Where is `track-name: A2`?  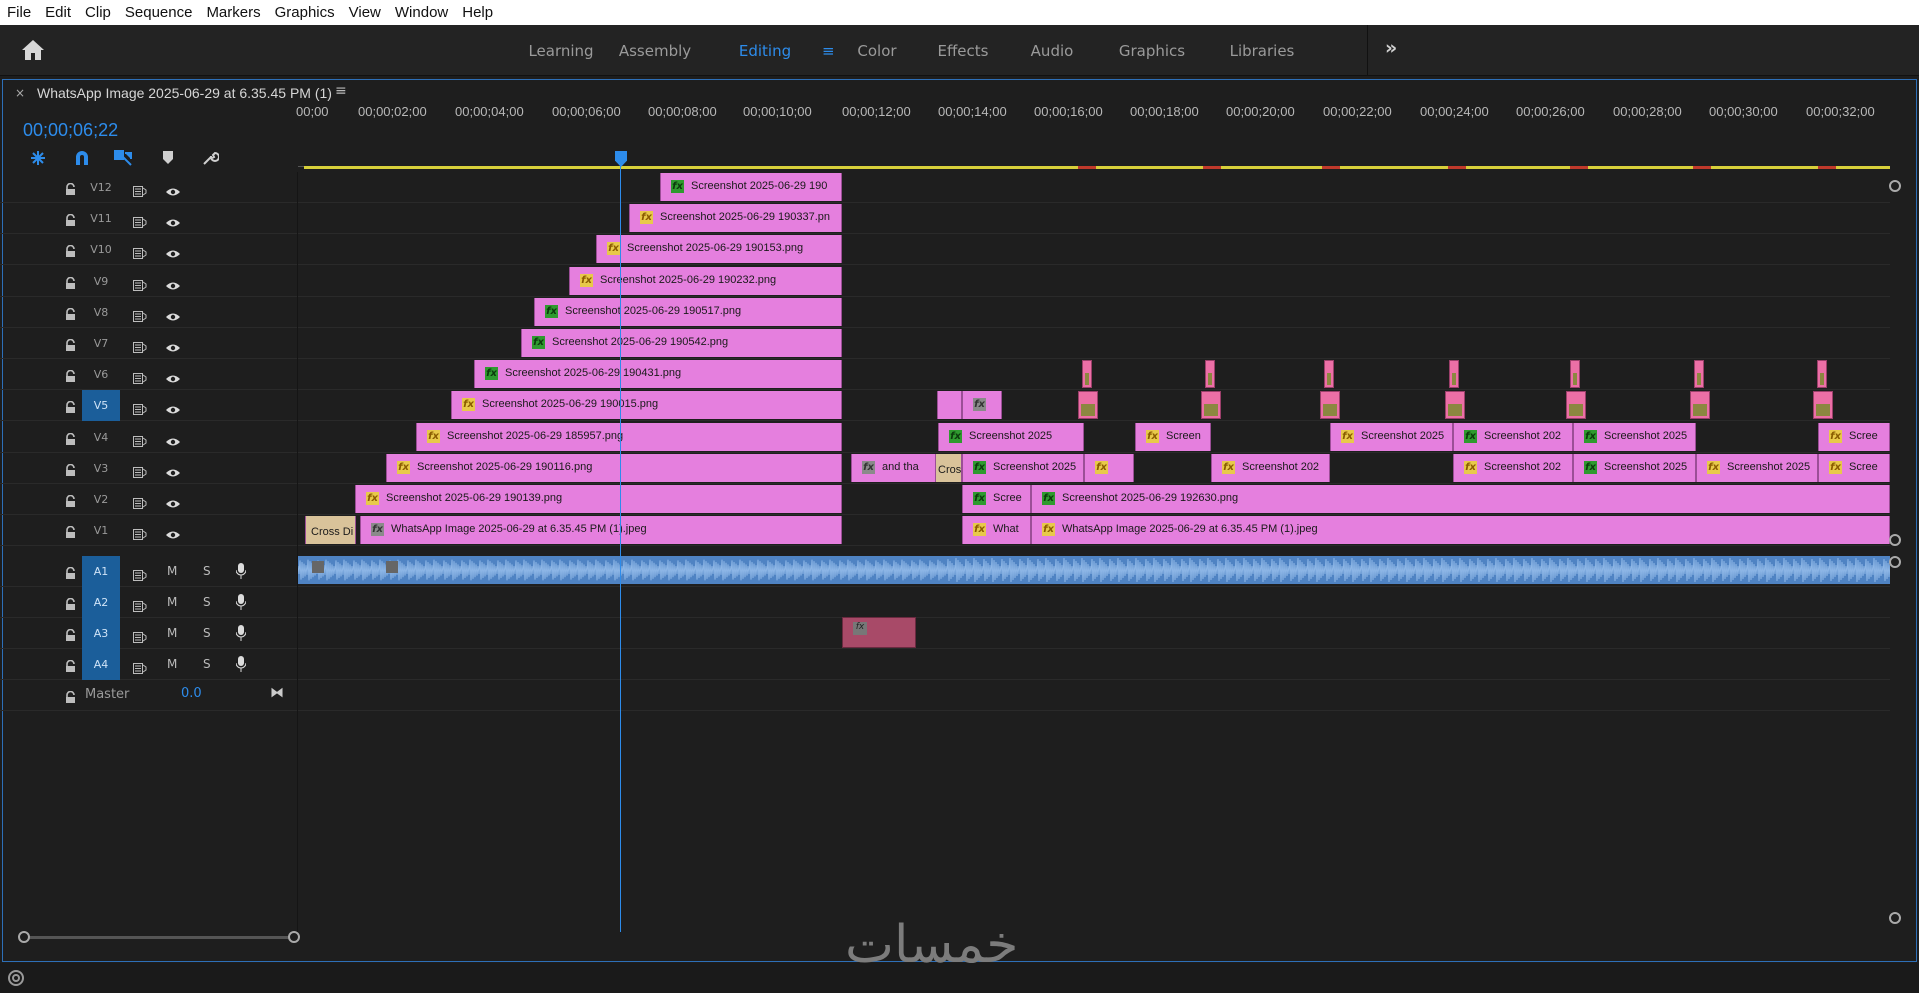 track-name: A2 is located at coordinates (101, 602).